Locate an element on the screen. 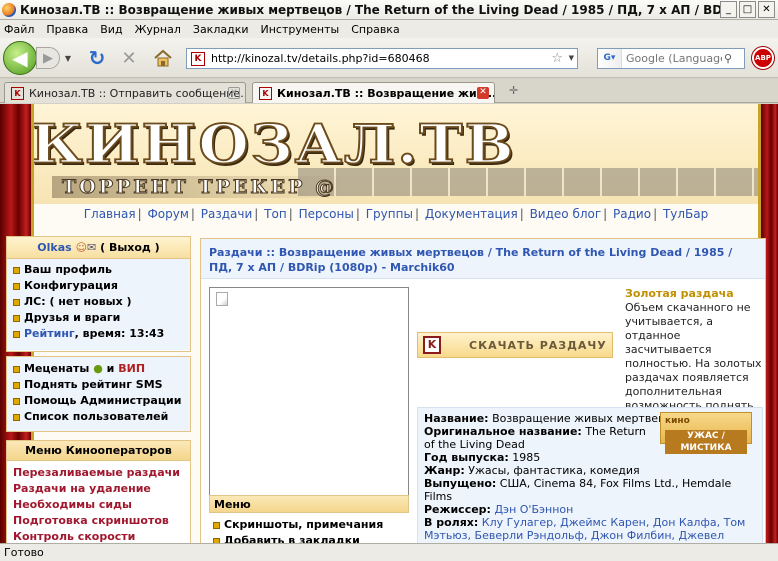 This screenshot has width=778, height=561. nav-forum: Форум is located at coordinates (167, 214).